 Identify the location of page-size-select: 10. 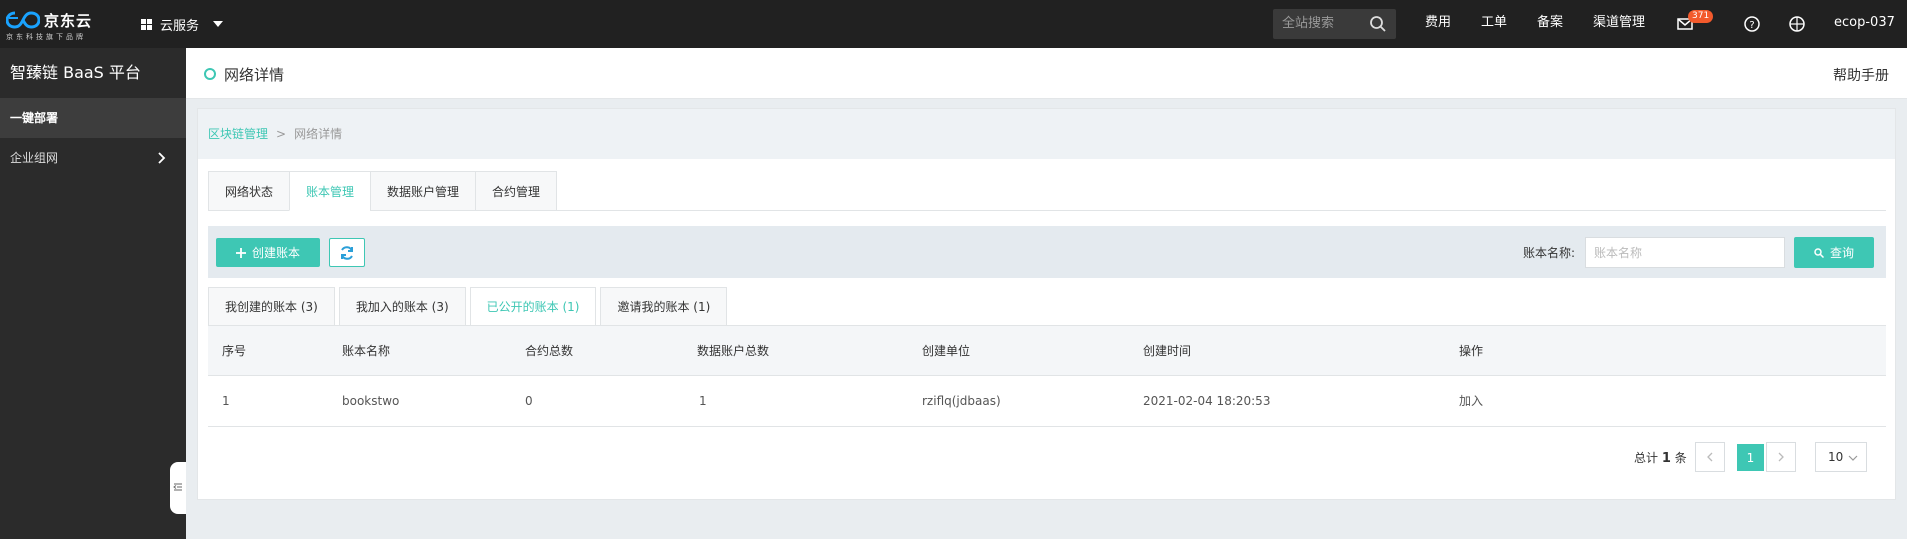
(1841, 457).